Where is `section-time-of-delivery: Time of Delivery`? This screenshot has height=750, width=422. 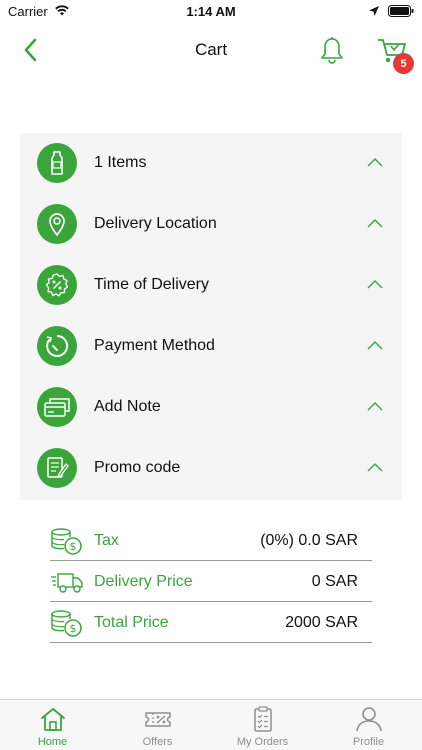
section-time-of-delivery: Time of Delivery is located at coordinates (211, 285).